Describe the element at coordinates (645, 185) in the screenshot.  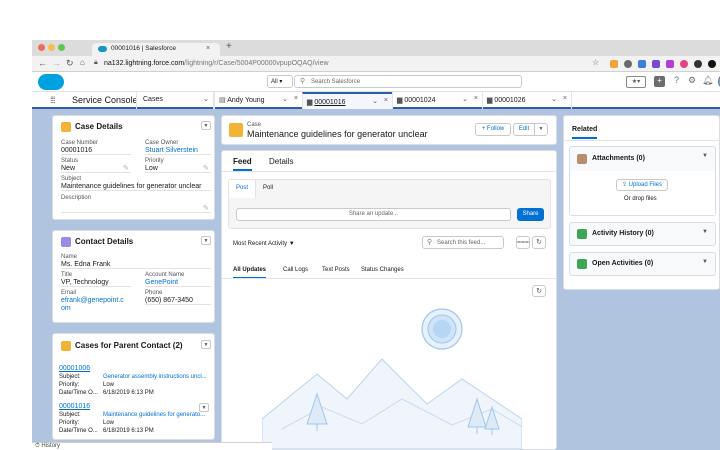
I see `upload-files-label: Upload Files` at that location.